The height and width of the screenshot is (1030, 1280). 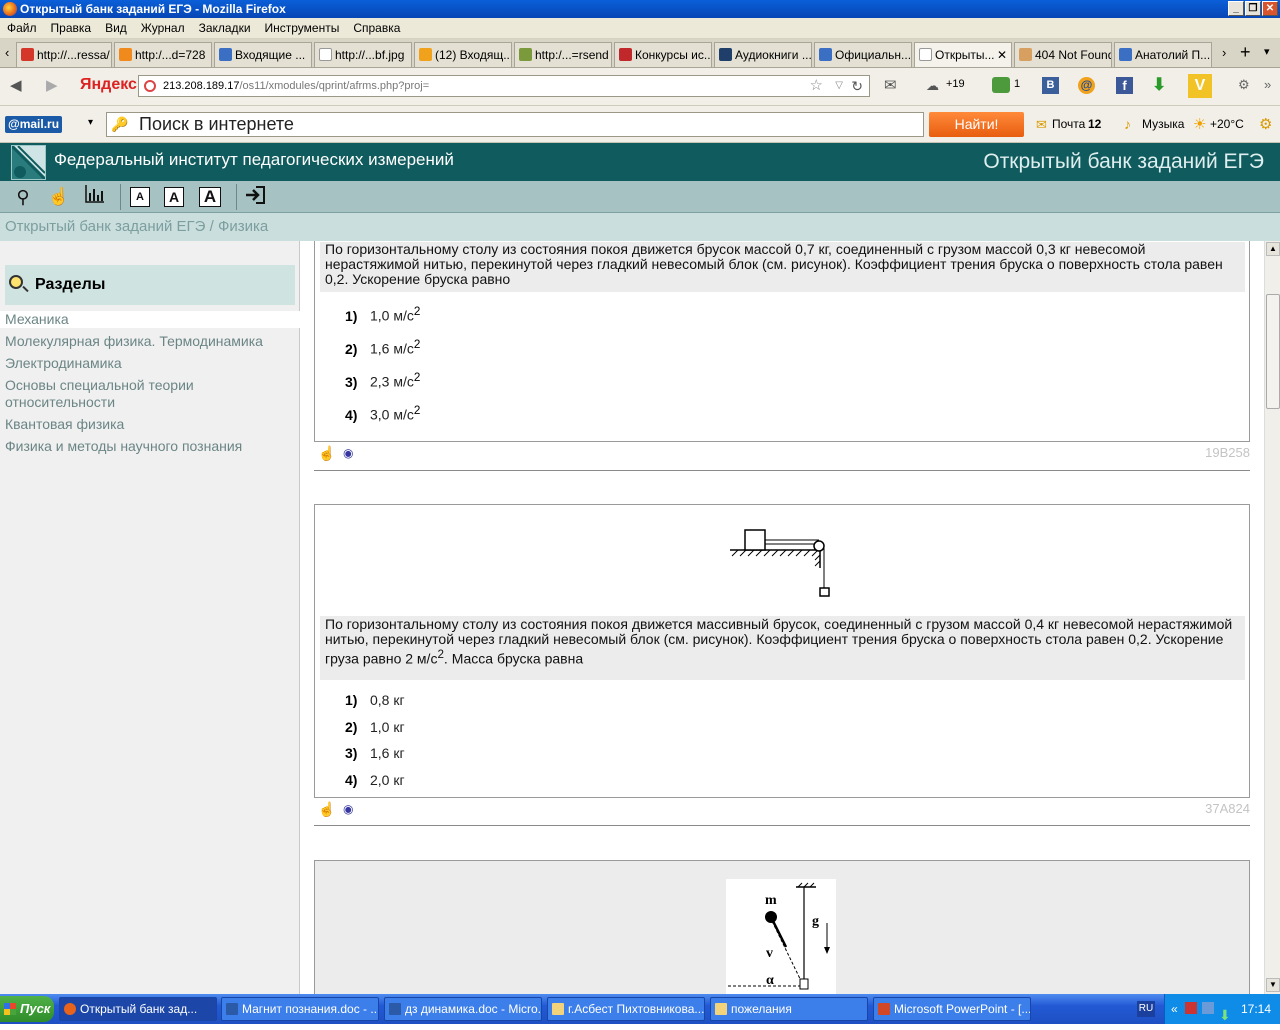 I want to click on forward-icon: ▶, so click(x=52, y=86).